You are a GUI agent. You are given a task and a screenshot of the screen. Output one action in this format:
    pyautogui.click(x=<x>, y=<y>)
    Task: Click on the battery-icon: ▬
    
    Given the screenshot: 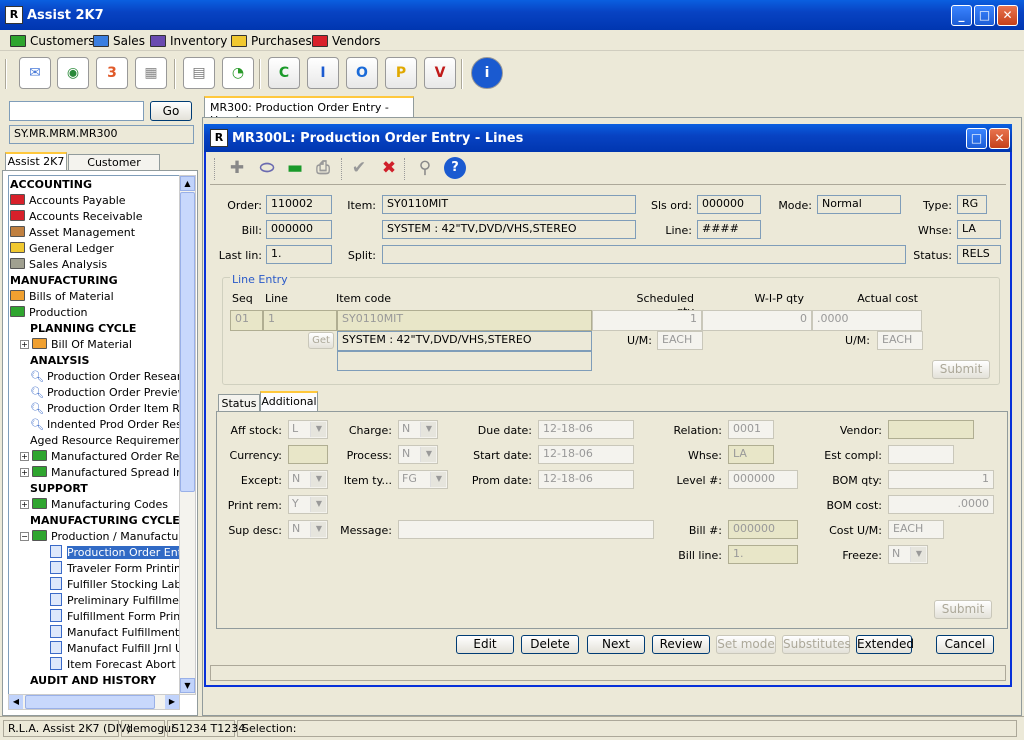 What is the action you would take?
    pyautogui.click(x=295, y=168)
    